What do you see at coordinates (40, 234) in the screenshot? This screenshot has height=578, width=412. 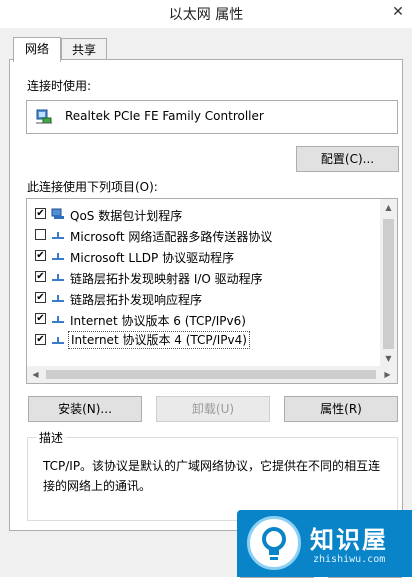 I see `checkbox` at bounding box center [40, 234].